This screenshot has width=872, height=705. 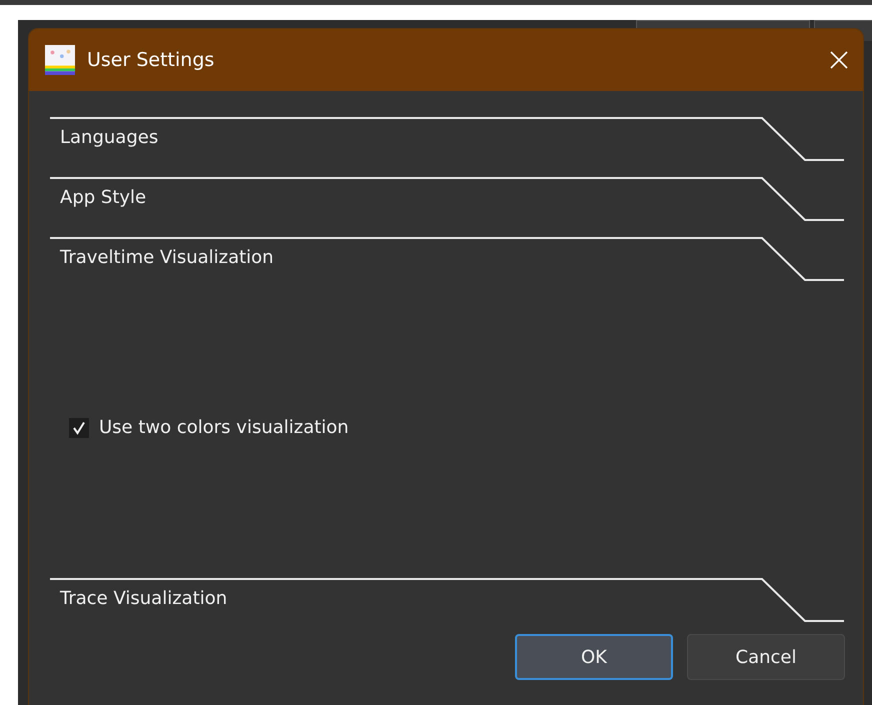 I want to click on close-icon, so click(x=839, y=60).